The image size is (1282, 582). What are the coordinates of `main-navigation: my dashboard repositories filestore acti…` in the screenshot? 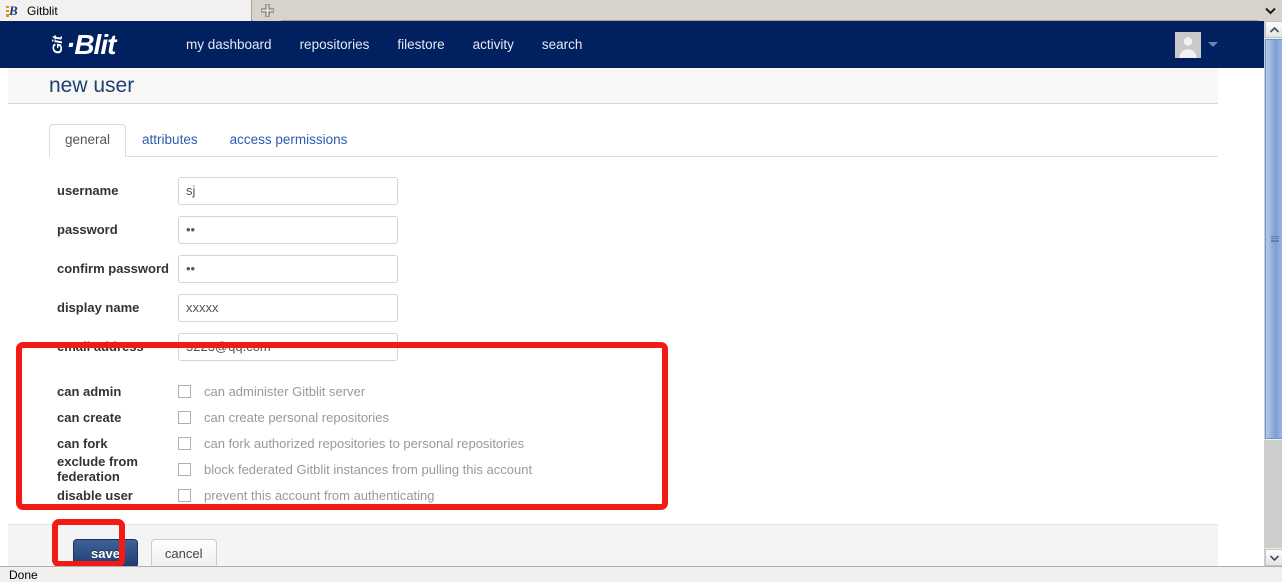 It's located at (384, 44).